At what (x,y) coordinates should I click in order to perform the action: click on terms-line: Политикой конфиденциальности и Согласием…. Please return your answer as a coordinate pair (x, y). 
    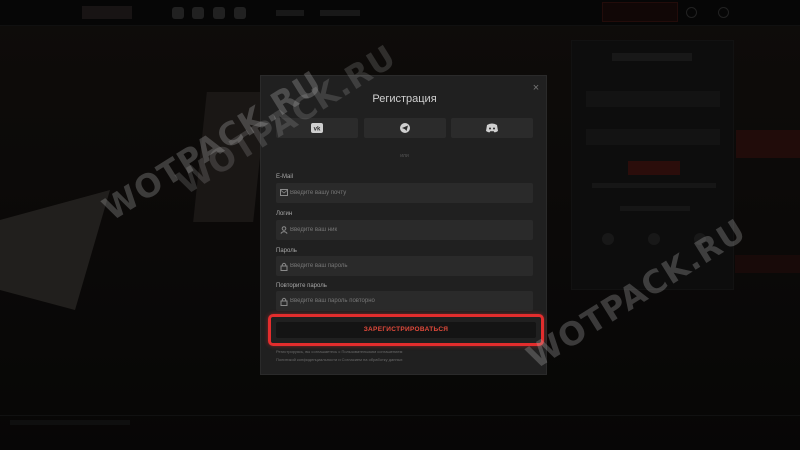
    Looking at the image, I should click on (405, 360).